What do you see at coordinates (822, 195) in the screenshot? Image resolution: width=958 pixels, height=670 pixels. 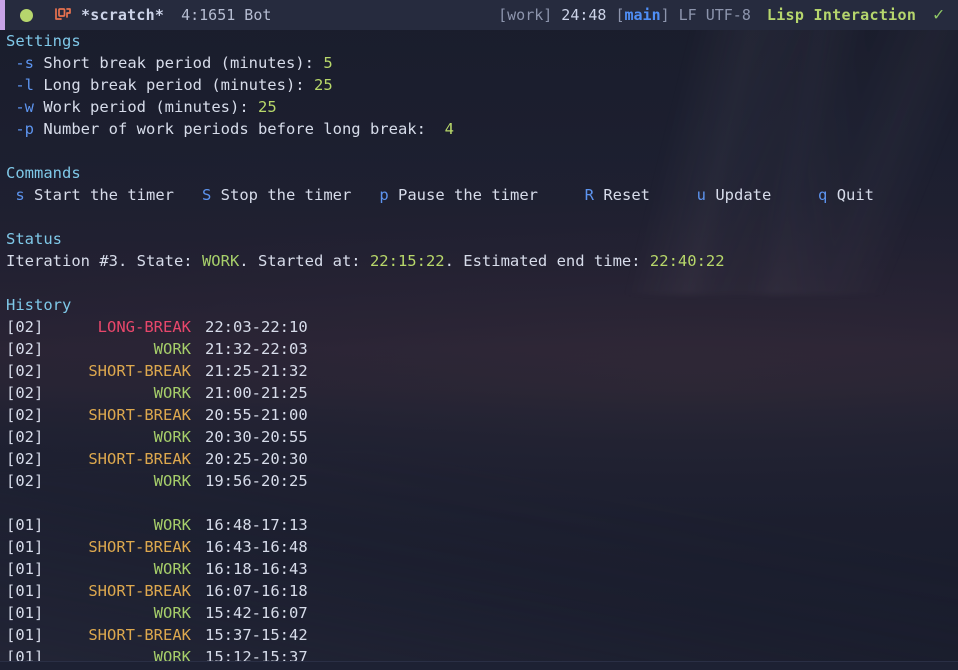 I see `command-key-quit: q` at bounding box center [822, 195].